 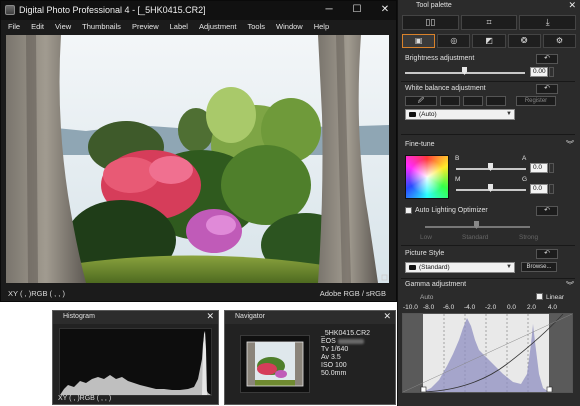 What do you see at coordinates (547, 89) in the screenshot?
I see `white-balance-reset-button: ↶` at bounding box center [547, 89].